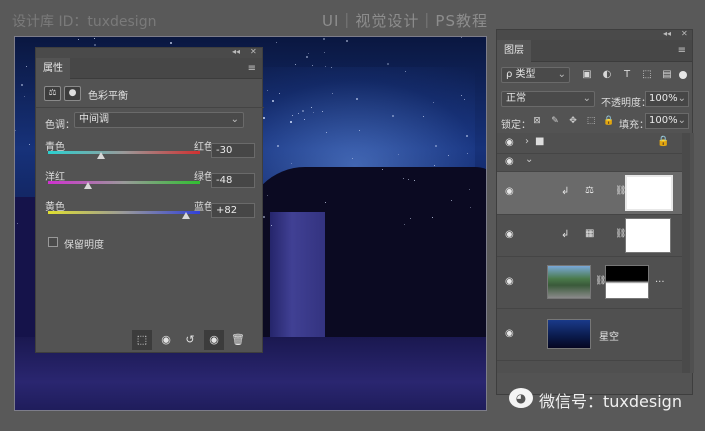 This screenshot has width=705, height=431. I want to click on opacity-label: 不透明度：, so click(626, 103).